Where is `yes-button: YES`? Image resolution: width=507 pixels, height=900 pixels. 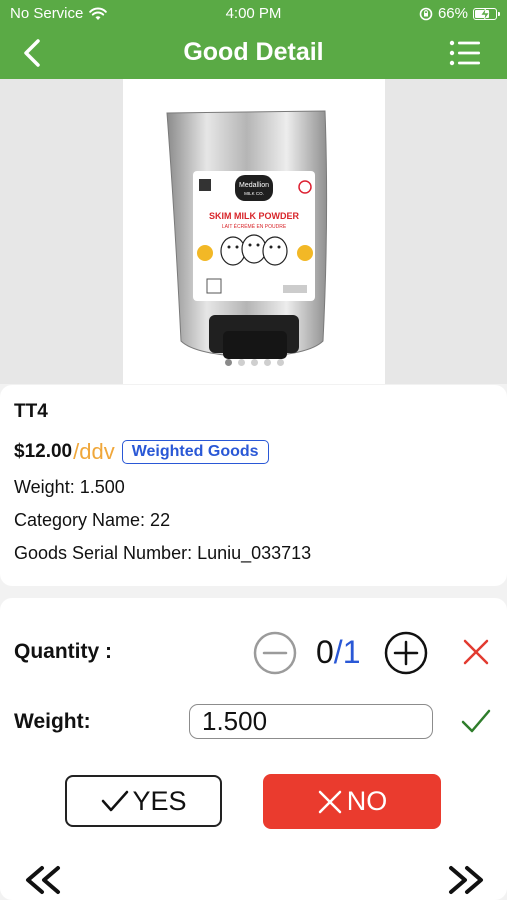
yes-button: YES is located at coordinates (143, 801).